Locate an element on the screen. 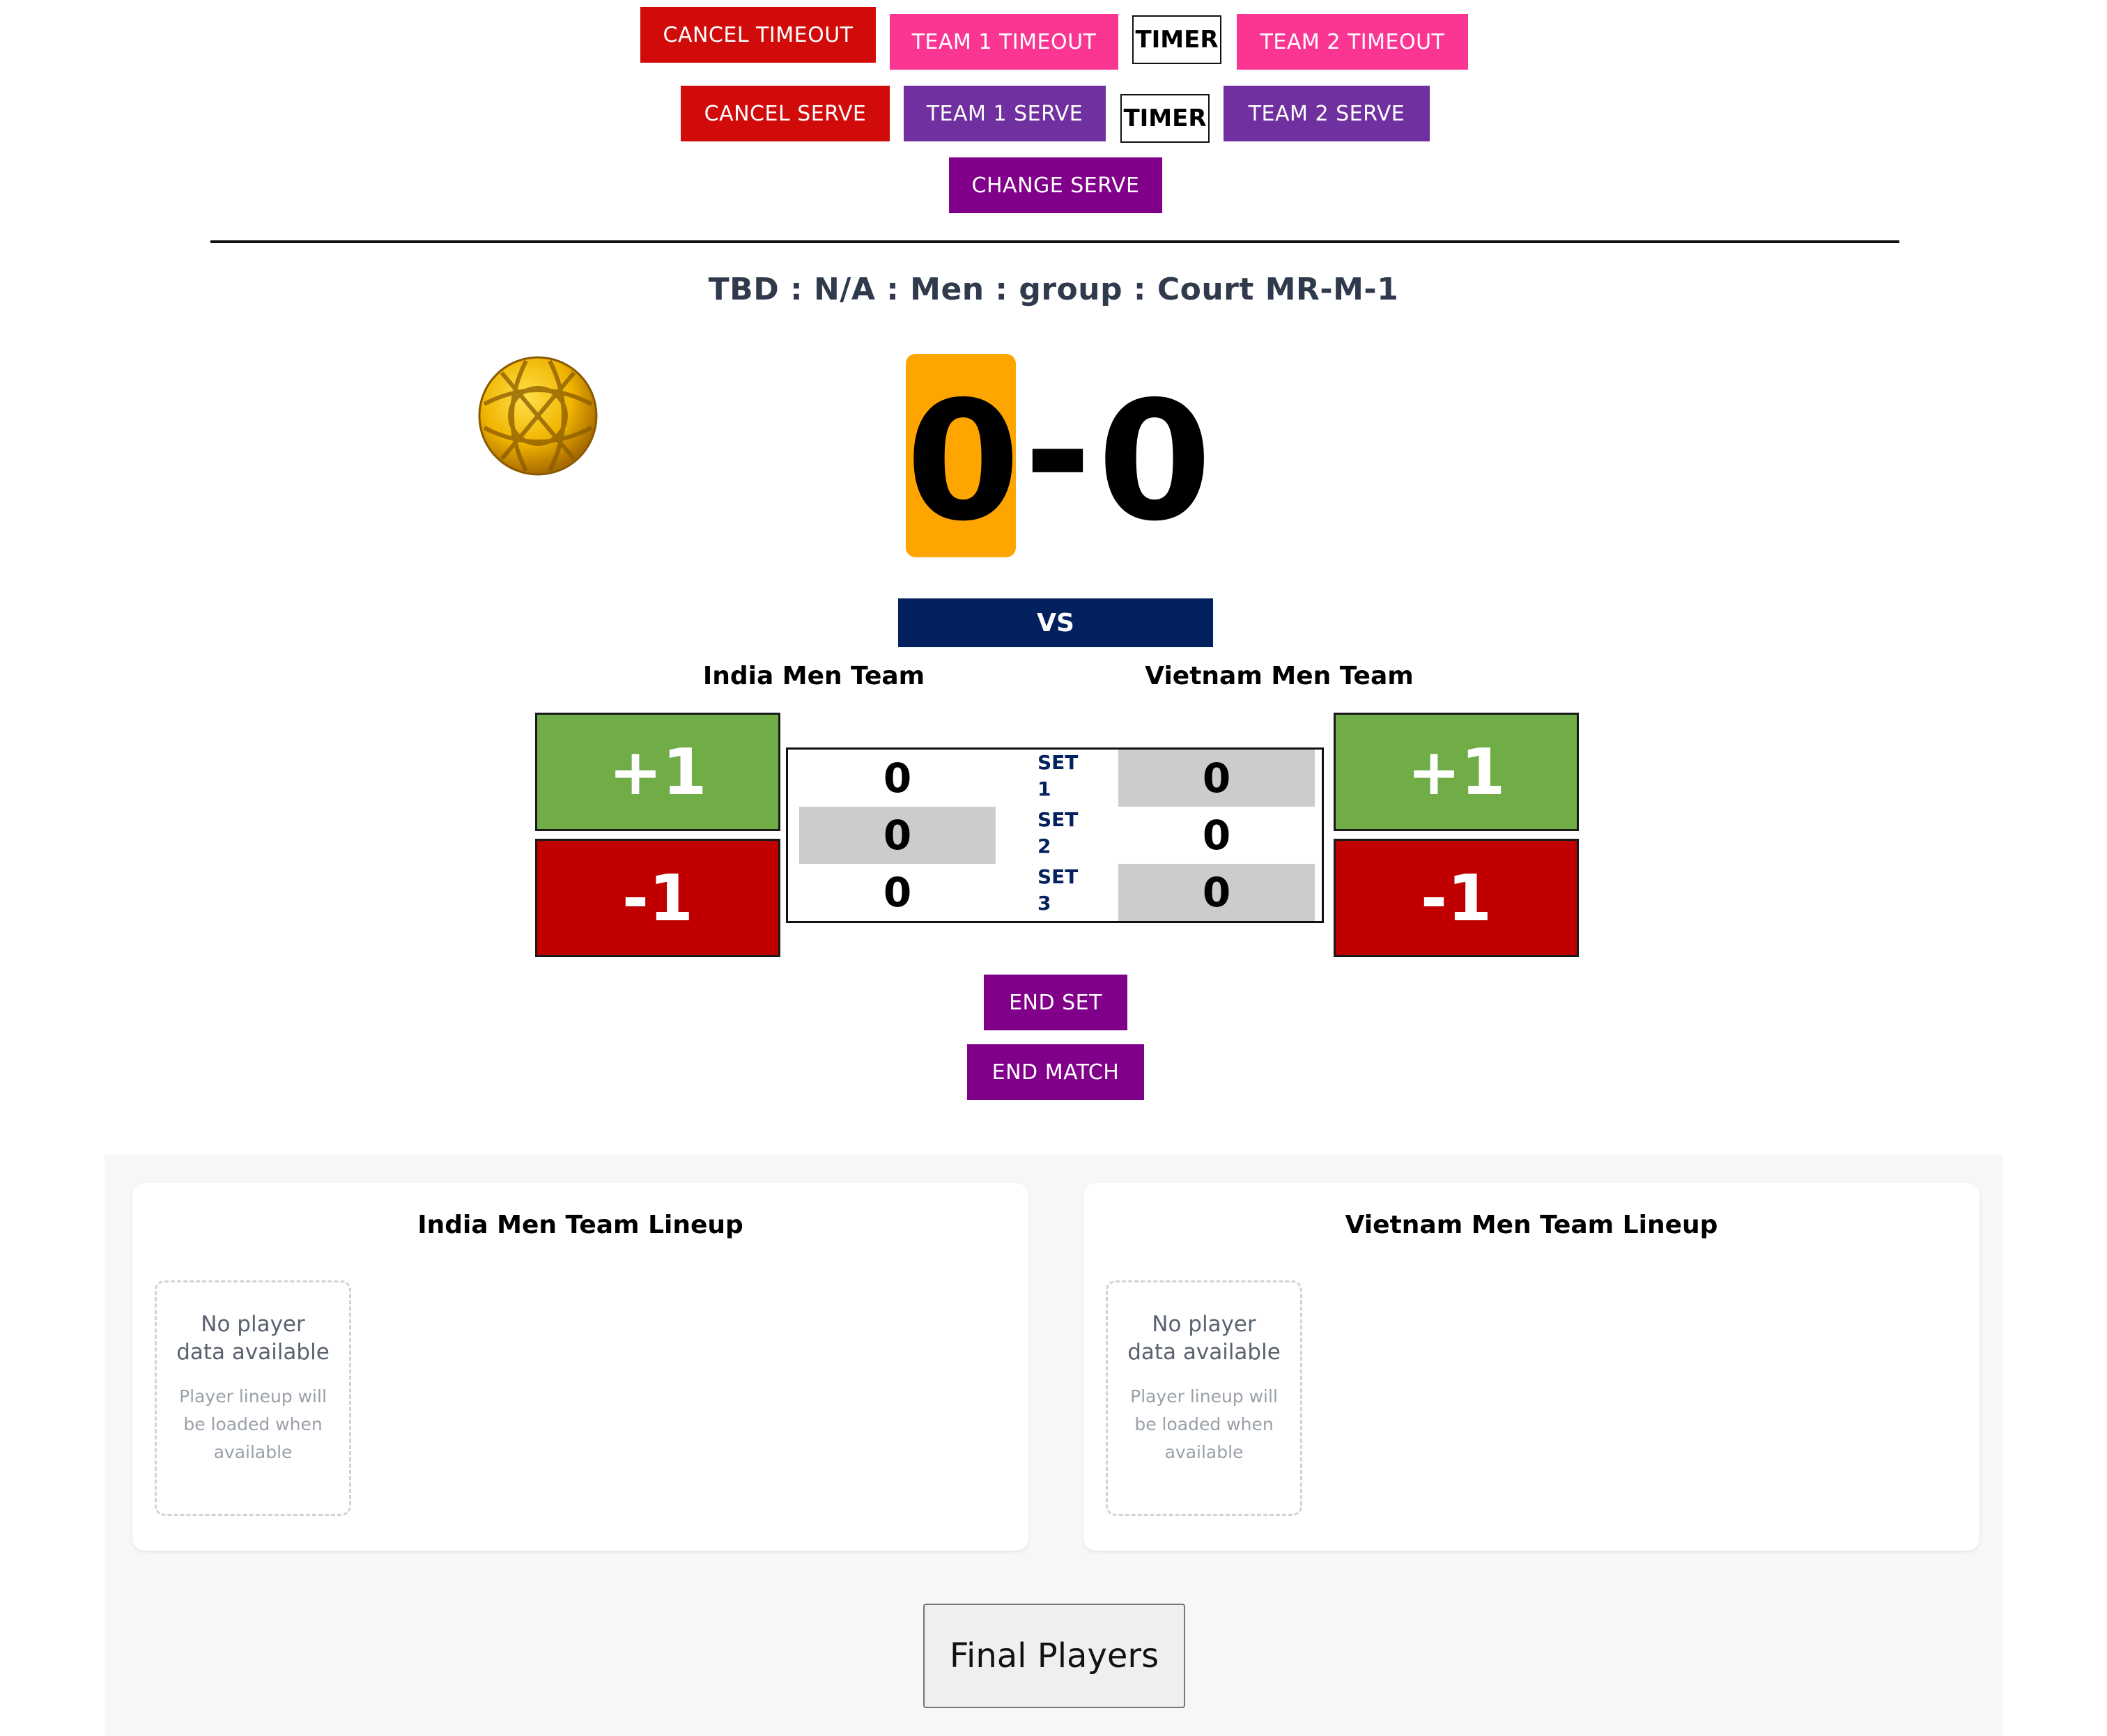  set2-label-num: 2 is located at coordinates (1044, 847).